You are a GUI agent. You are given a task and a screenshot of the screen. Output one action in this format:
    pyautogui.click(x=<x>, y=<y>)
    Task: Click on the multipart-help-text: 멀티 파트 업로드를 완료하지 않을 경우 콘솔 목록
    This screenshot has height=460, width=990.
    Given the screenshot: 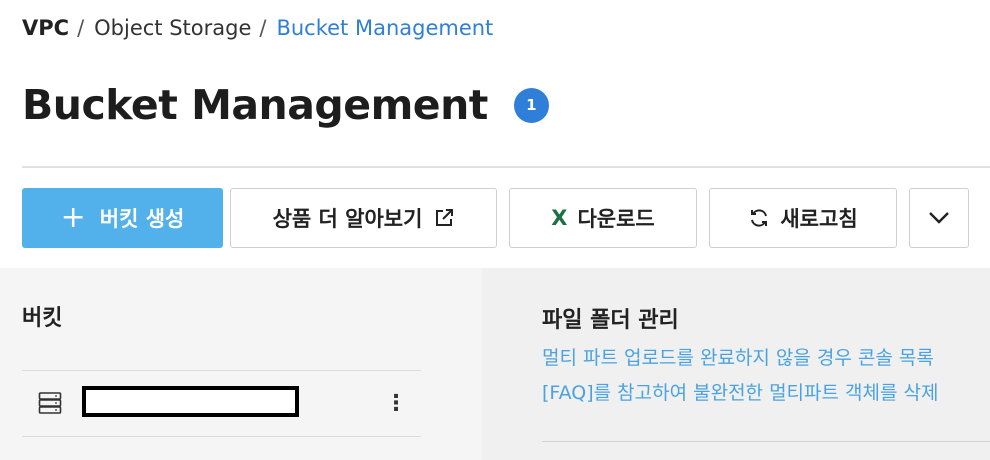 What is the action you would take?
    pyautogui.click(x=738, y=358)
    